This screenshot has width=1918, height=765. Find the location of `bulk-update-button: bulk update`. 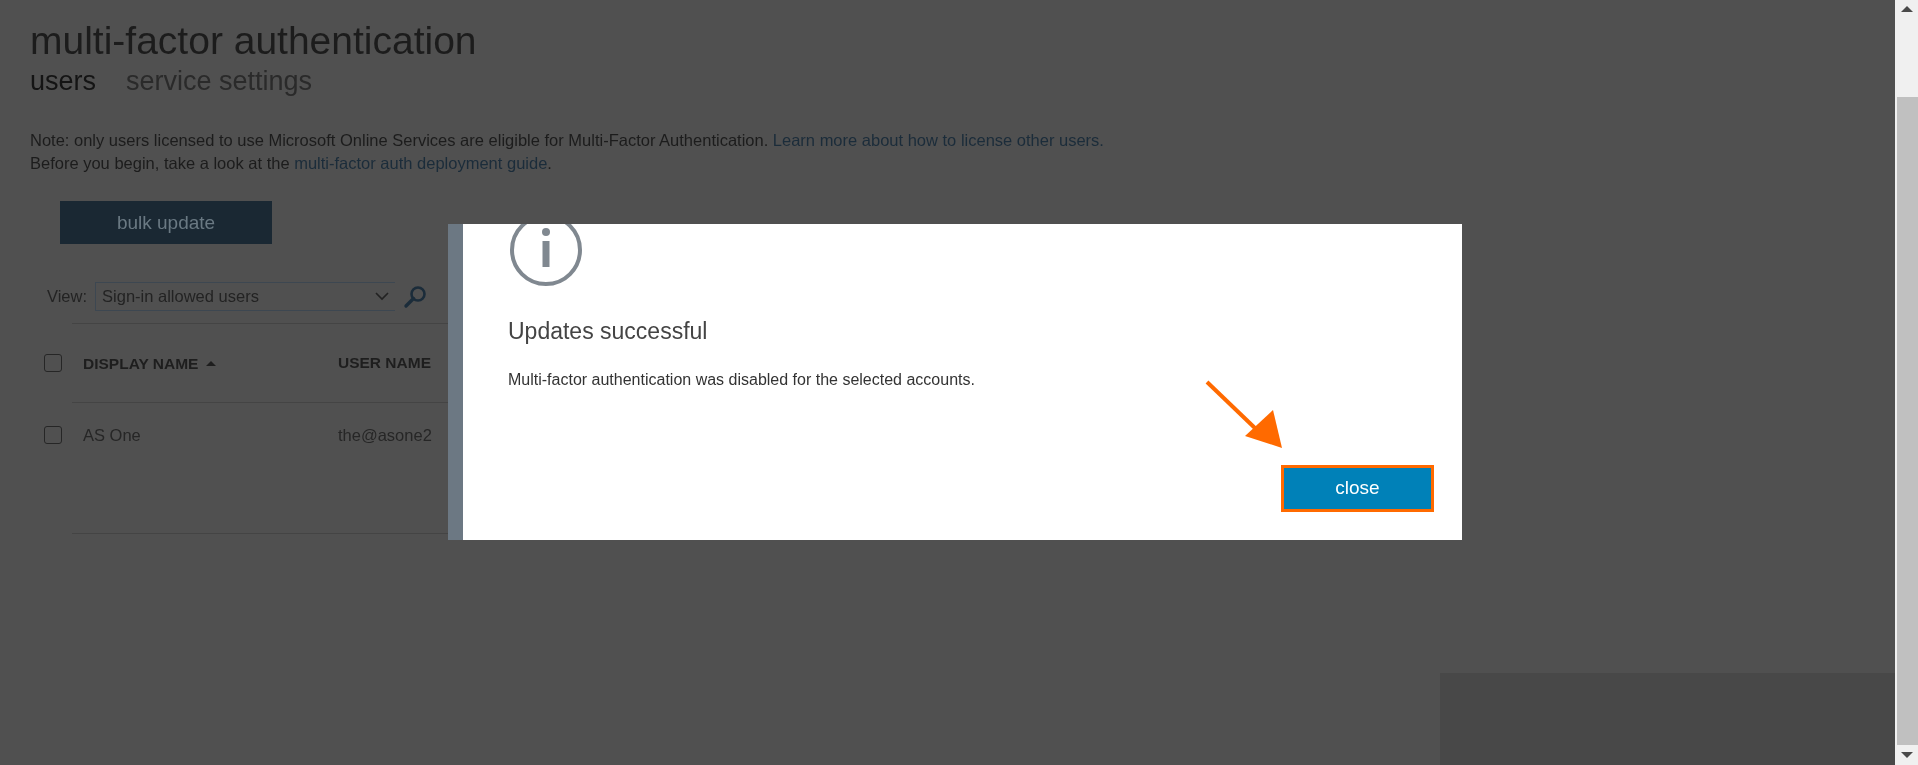

bulk-update-button: bulk update is located at coordinates (166, 223).